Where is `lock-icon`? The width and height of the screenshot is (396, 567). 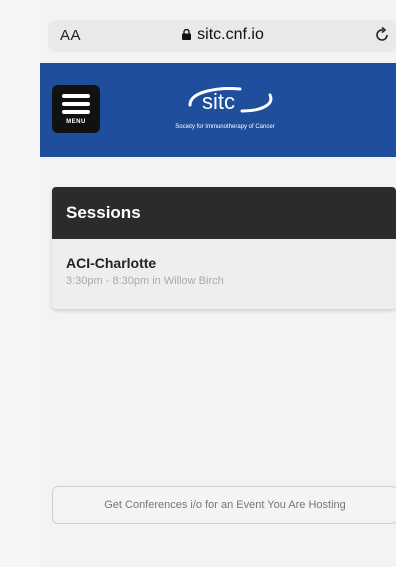
lock-icon is located at coordinates (187, 34).